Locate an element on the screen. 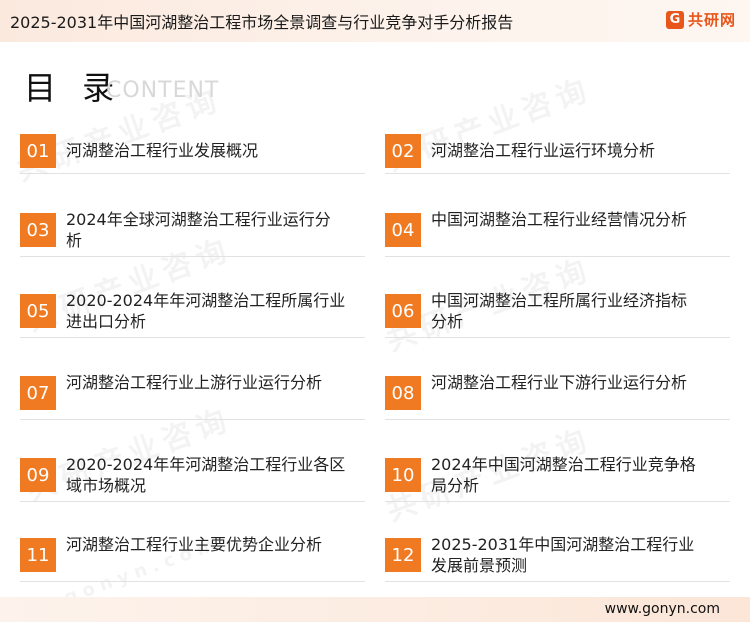 This screenshot has height=622, width=750. toc-item: 05 2020-2024年年河湖整治工程所属行业进出口分析 is located at coordinates (192, 312).